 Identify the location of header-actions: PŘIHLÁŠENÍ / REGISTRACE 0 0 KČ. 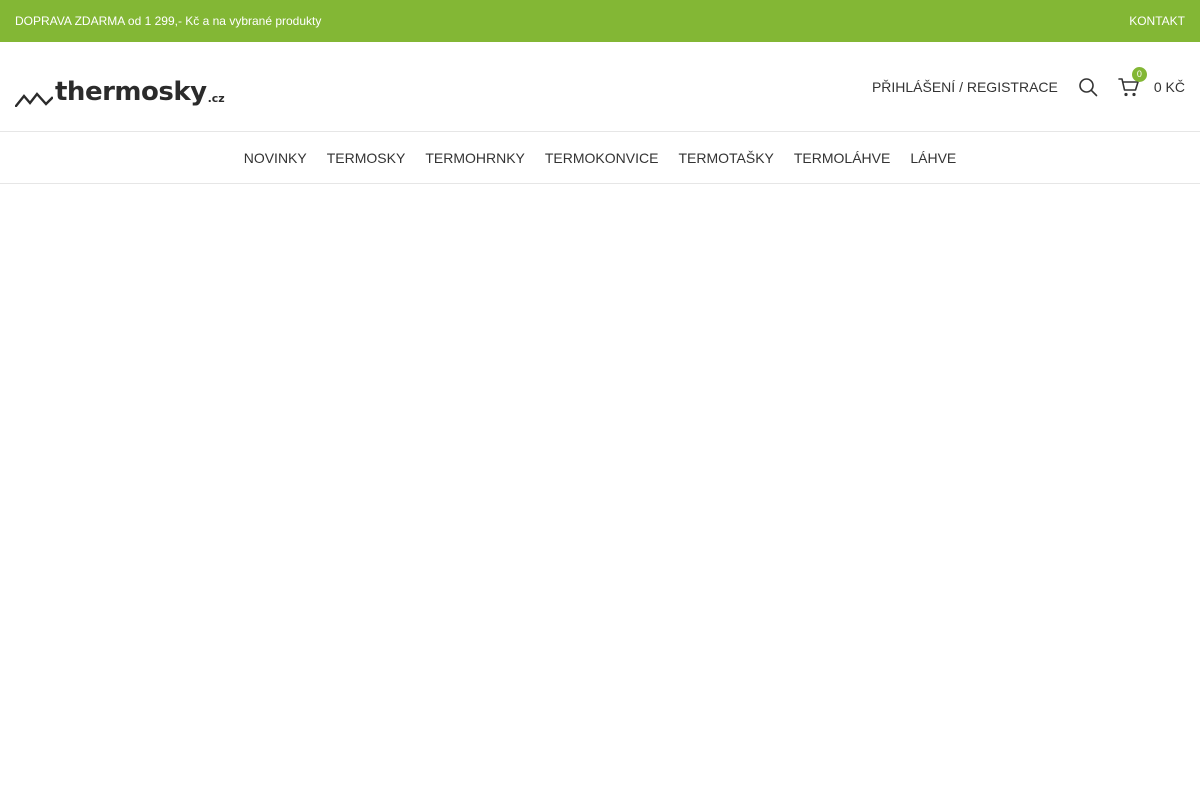
(1028, 82).